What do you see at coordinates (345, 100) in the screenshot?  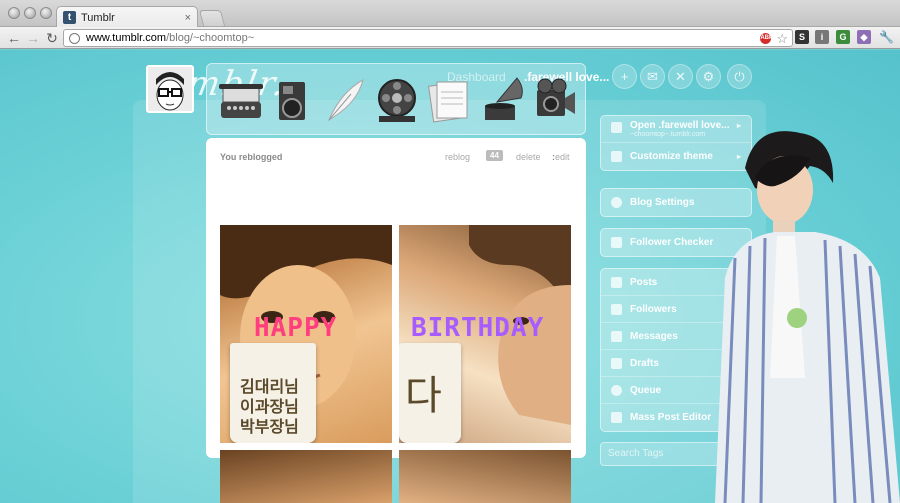 I see `quill-icon` at bounding box center [345, 100].